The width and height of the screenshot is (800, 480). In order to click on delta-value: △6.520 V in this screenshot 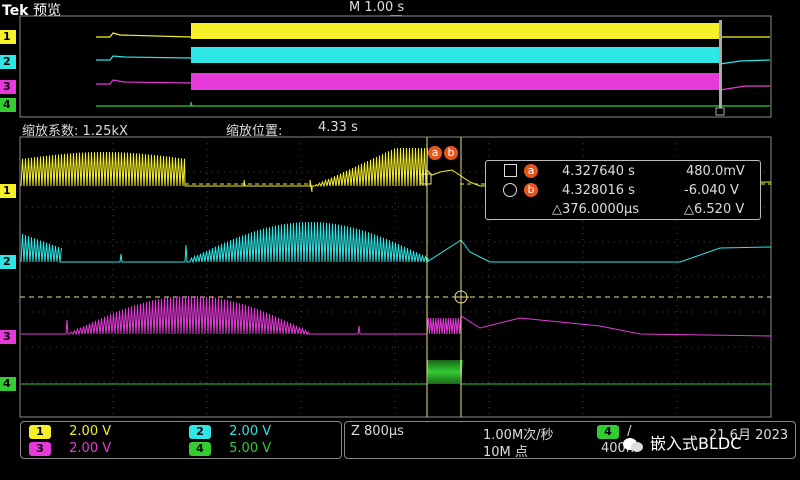, I will do `click(714, 209)`.